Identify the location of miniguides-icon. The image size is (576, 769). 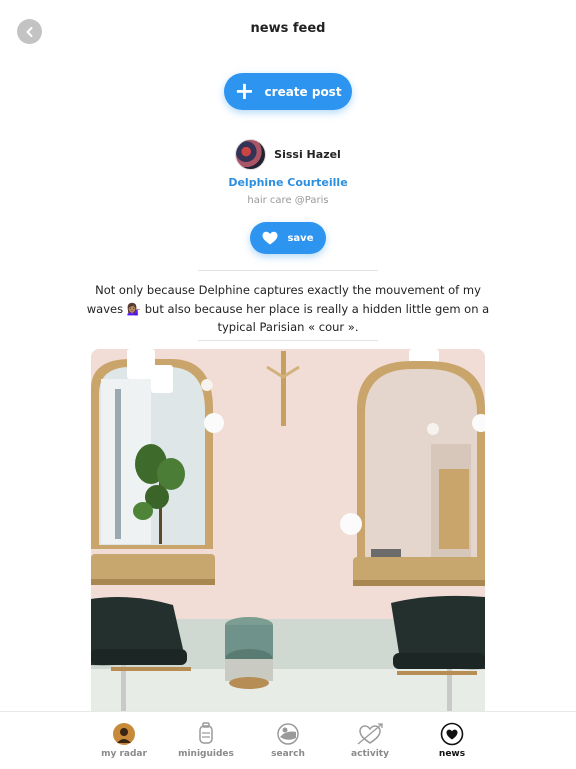
(206, 733).